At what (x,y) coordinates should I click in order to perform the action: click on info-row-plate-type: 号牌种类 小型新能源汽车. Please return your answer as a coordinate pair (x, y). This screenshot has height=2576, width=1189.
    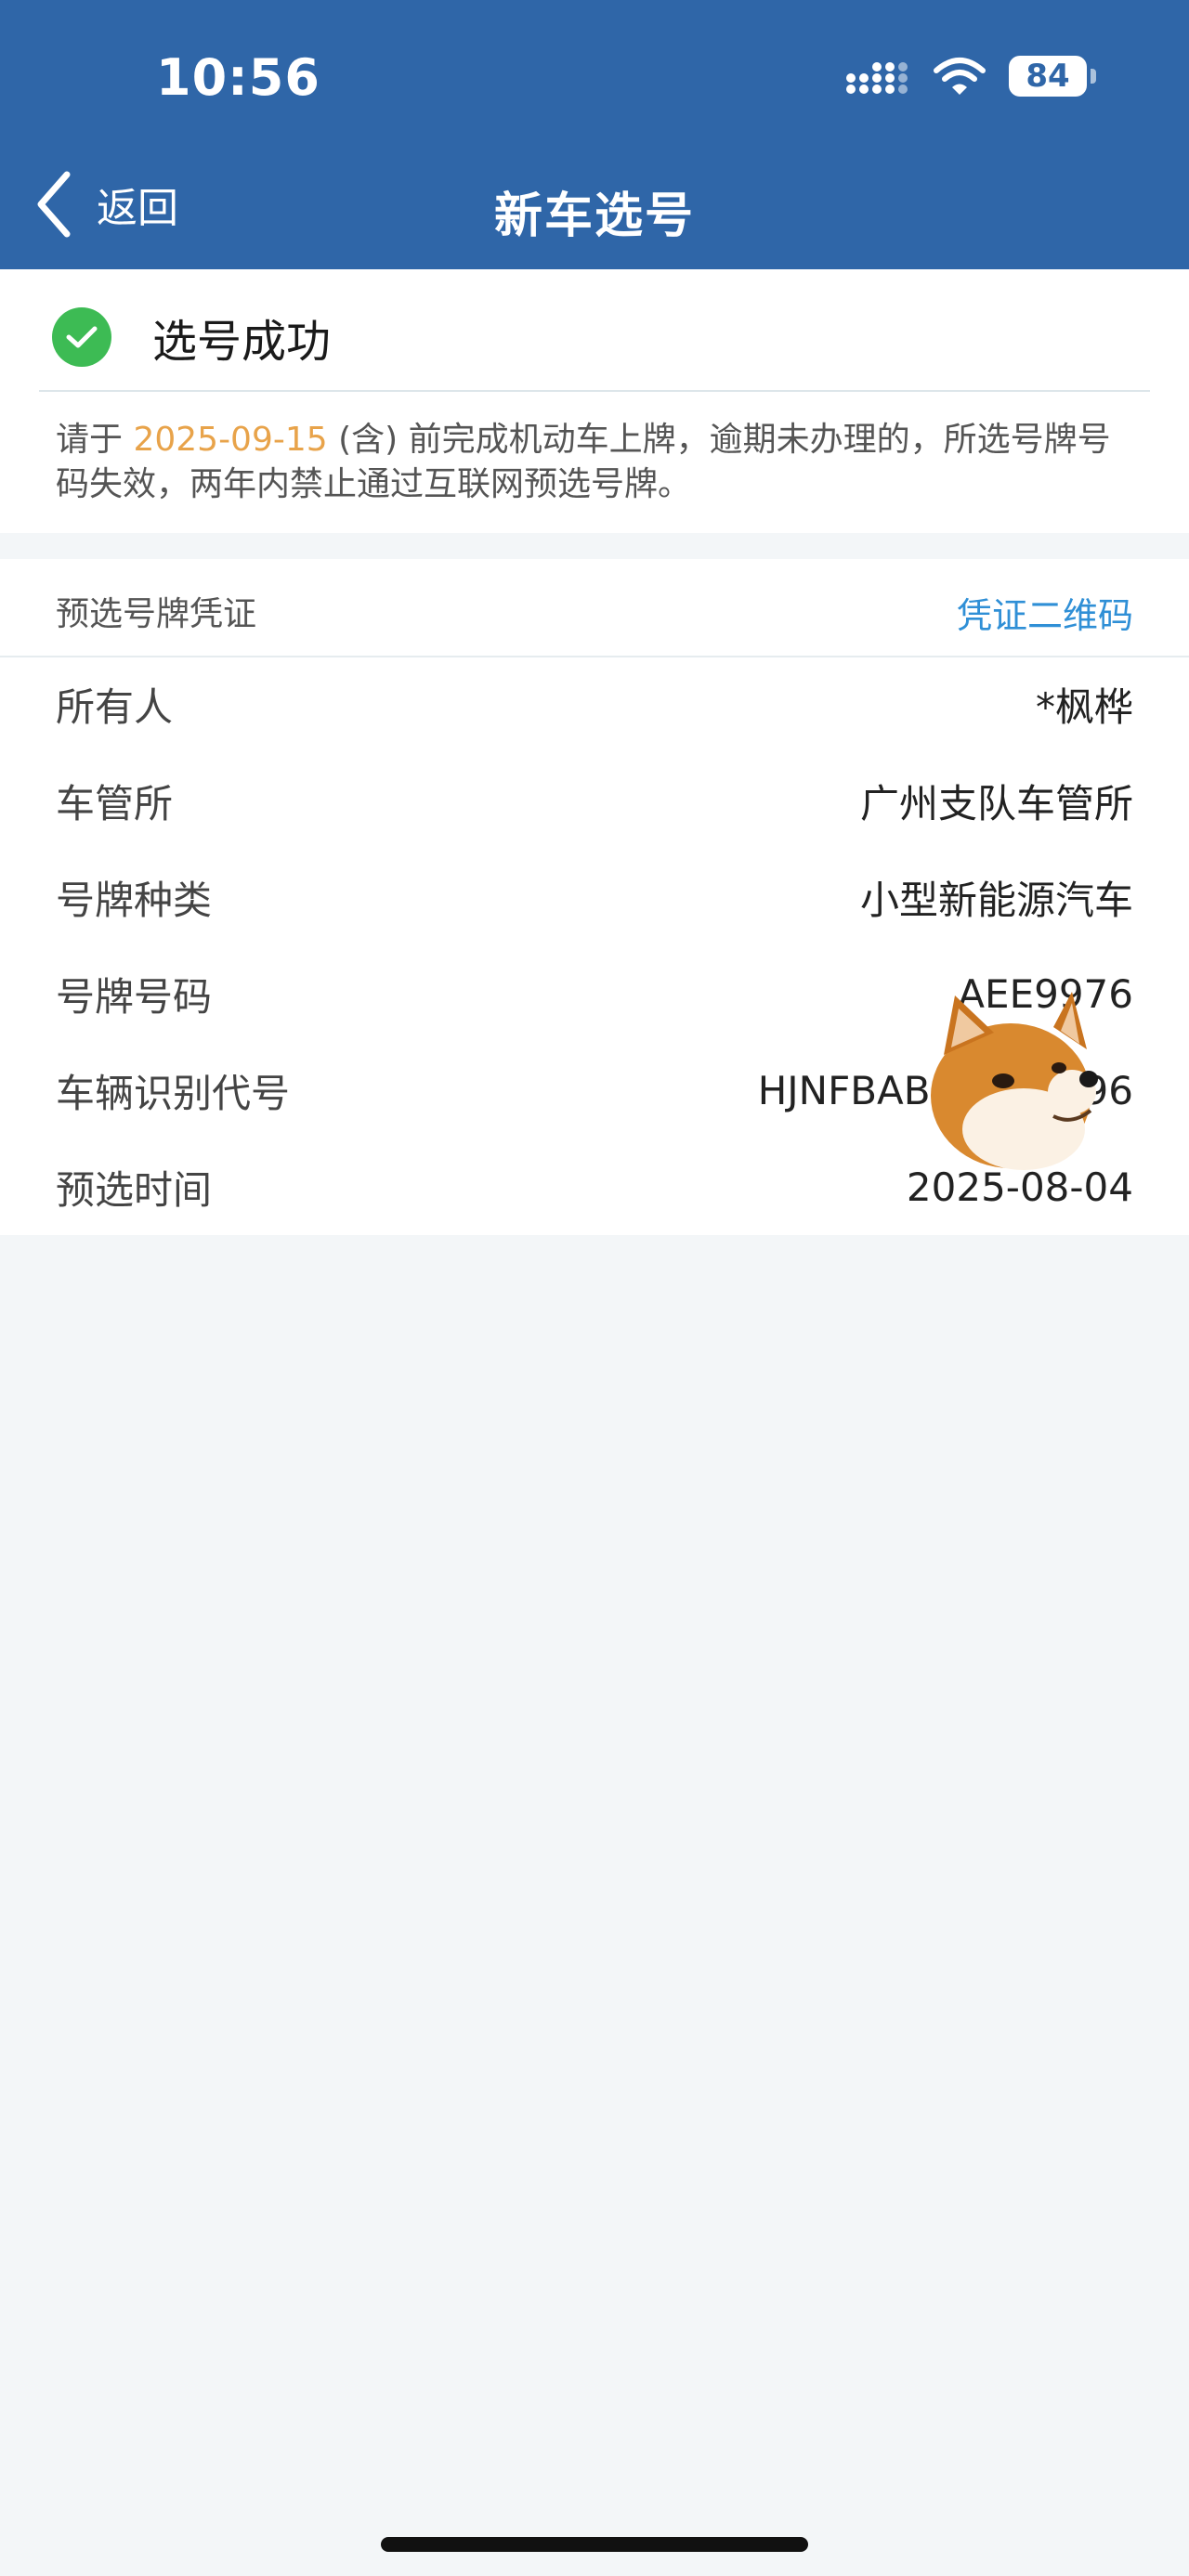
    Looking at the image, I should click on (594, 897).